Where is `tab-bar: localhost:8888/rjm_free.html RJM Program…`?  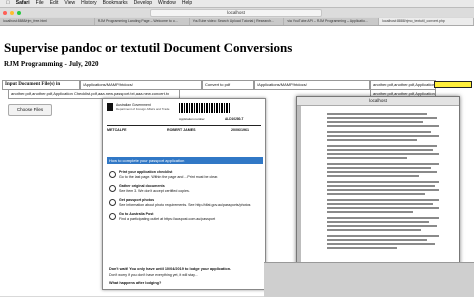
tab-bar: localhost:8888/rjm_free.html RJM Program… is located at coordinates (237, 22).